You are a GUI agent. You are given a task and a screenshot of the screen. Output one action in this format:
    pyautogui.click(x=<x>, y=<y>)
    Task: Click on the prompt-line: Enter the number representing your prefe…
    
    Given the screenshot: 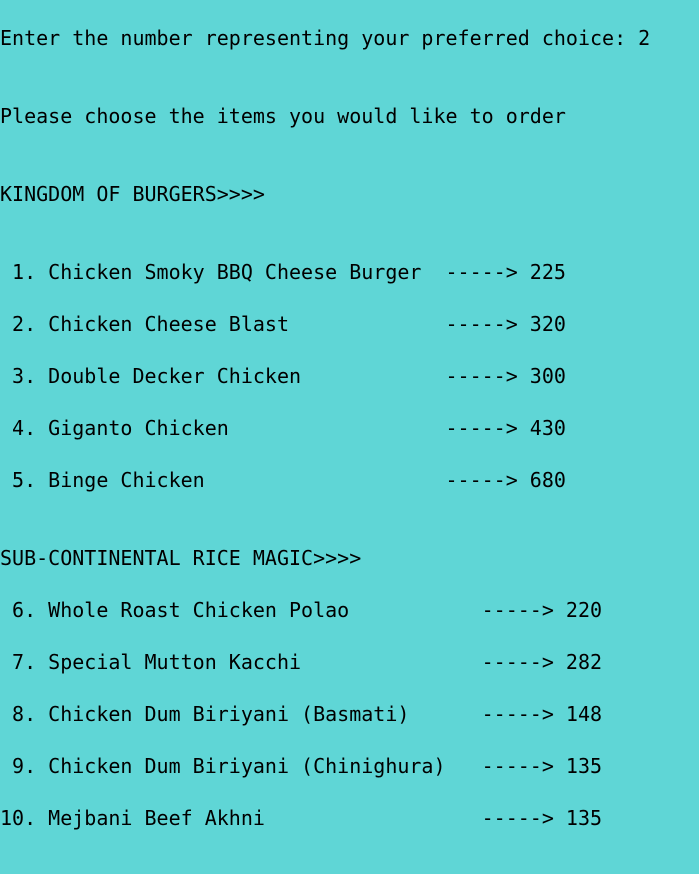 What is the action you would take?
    pyautogui.click(x=325, y=38)
    